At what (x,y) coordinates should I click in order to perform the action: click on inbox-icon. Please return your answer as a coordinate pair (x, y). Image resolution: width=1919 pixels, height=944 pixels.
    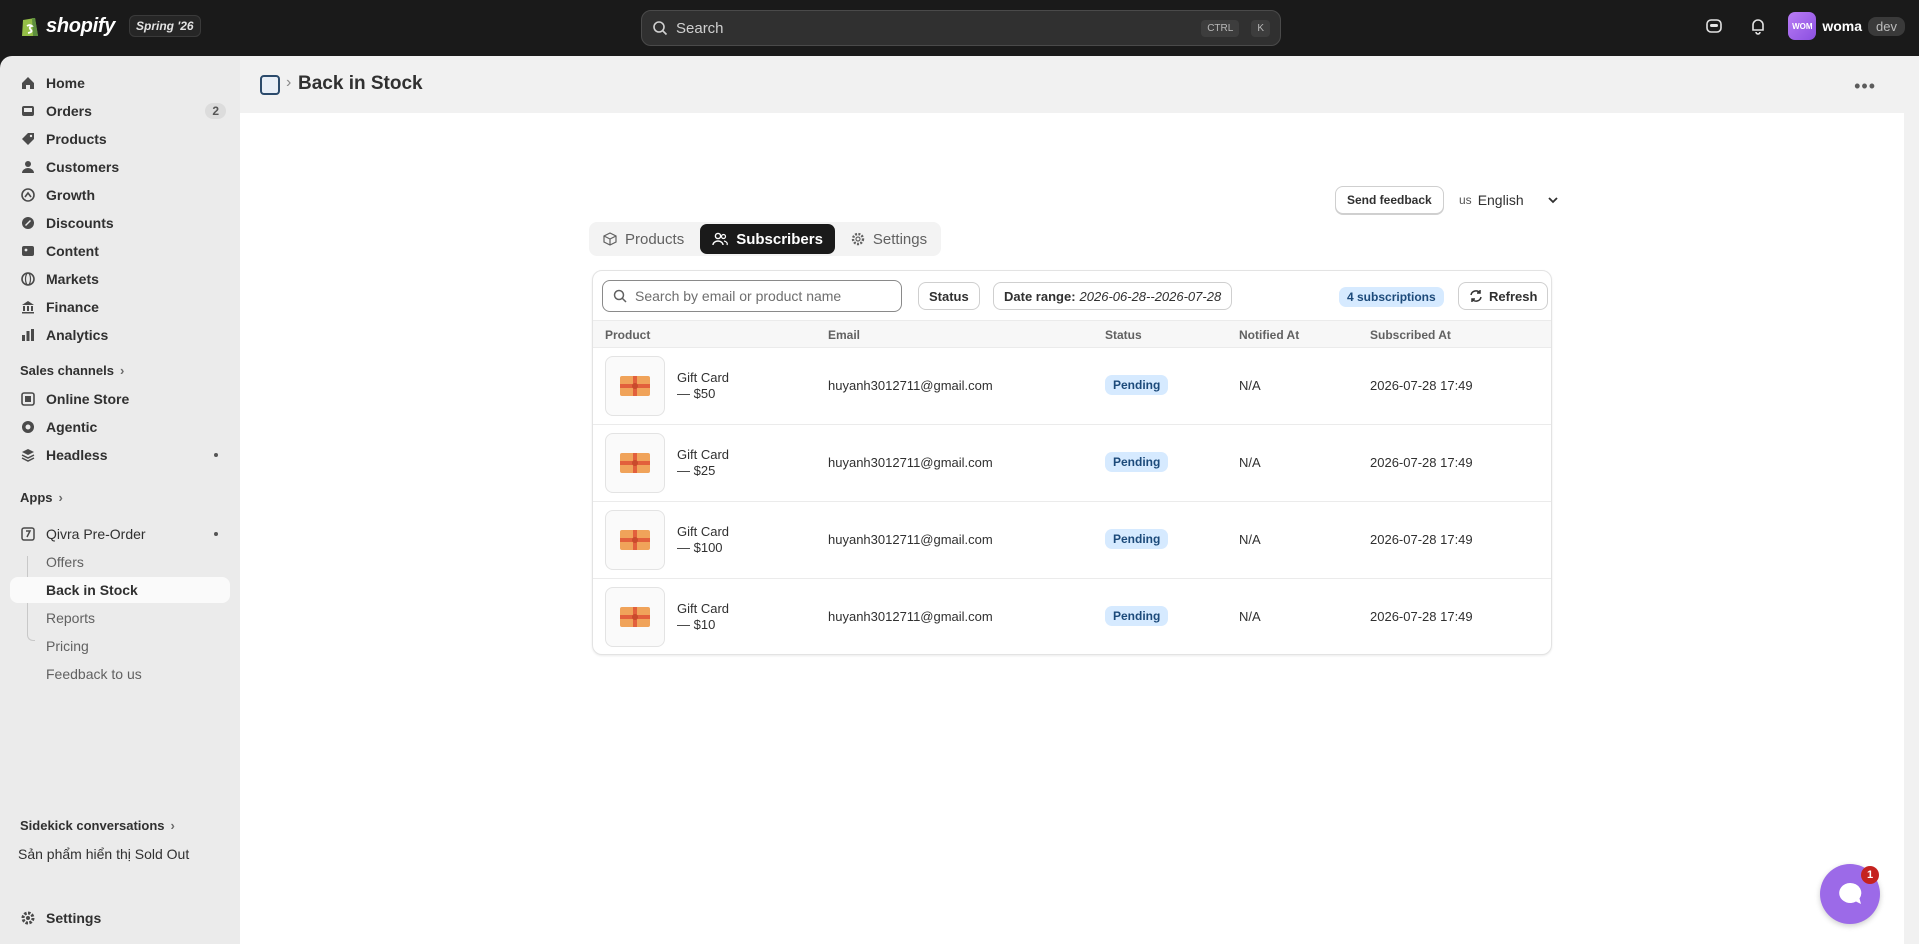
    Looking at the image, I should click on (28, 111).